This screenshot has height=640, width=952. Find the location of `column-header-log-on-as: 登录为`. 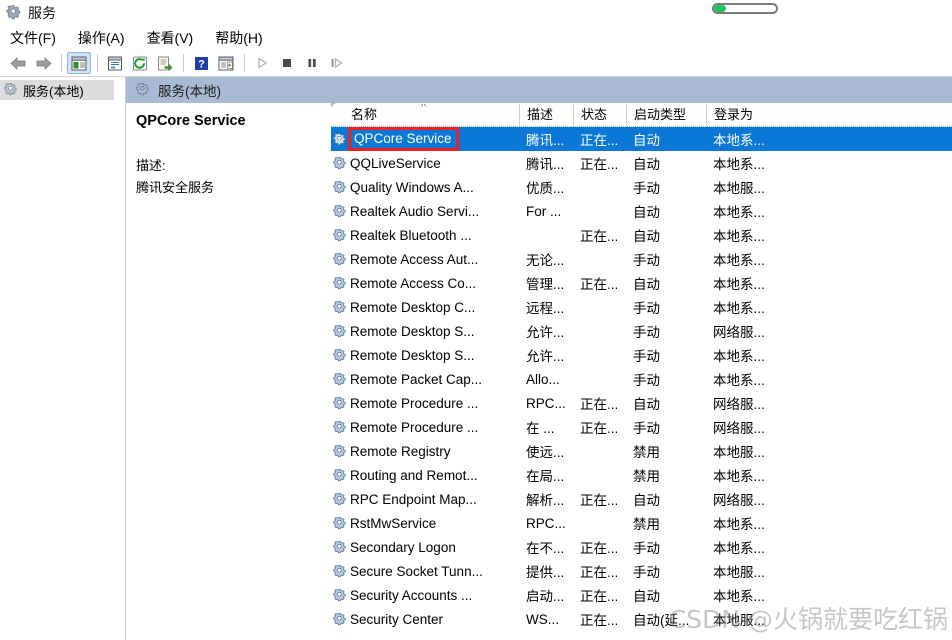

column-header-log-on-as: 登录为 is located at coordinates (746, 115).